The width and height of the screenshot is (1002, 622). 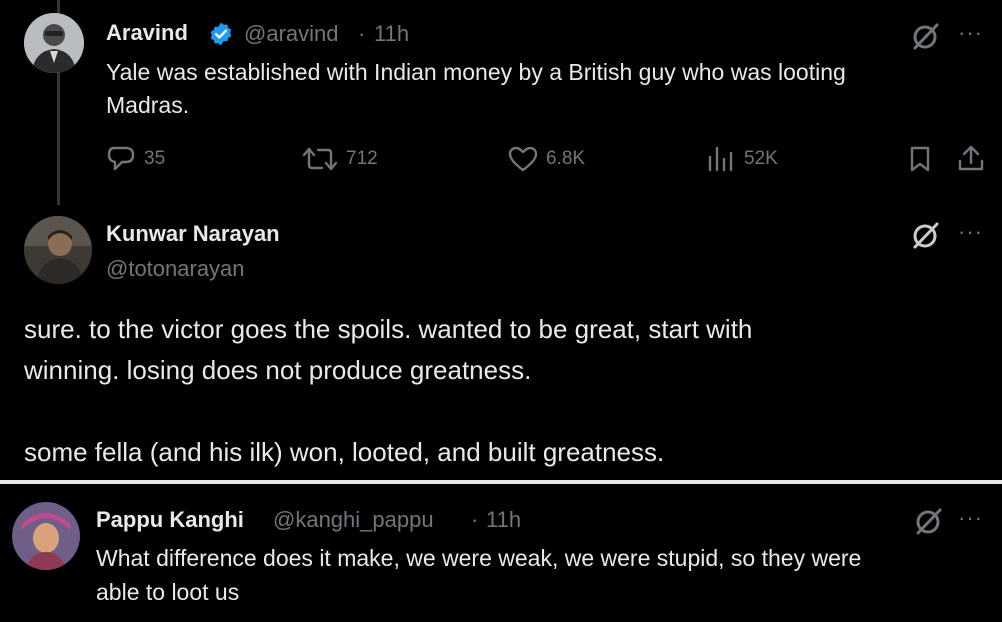 I want to click on verified-badge-icon, so click(x=221, y=34).